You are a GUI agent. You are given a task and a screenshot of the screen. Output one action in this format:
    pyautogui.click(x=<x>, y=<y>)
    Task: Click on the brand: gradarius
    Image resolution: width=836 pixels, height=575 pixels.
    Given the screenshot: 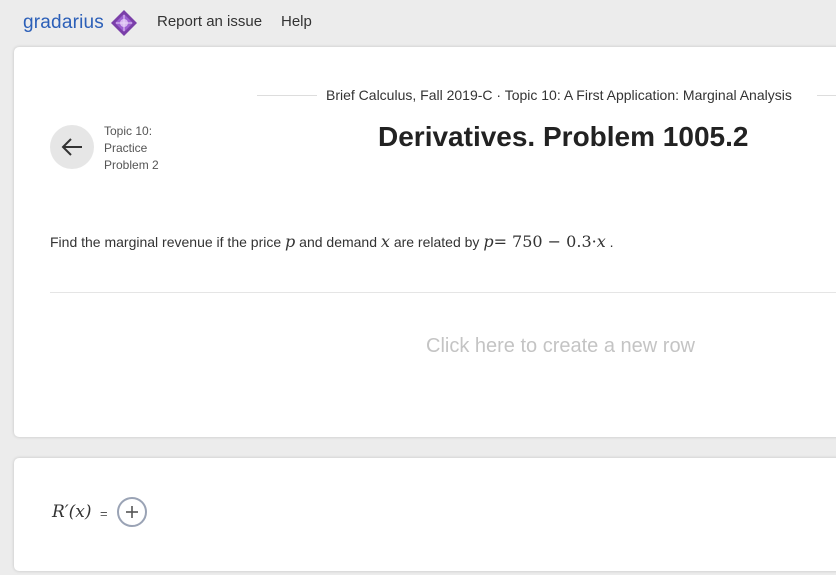 What is the action you would take?
    pyautogui.click(x=80, y=23)
    